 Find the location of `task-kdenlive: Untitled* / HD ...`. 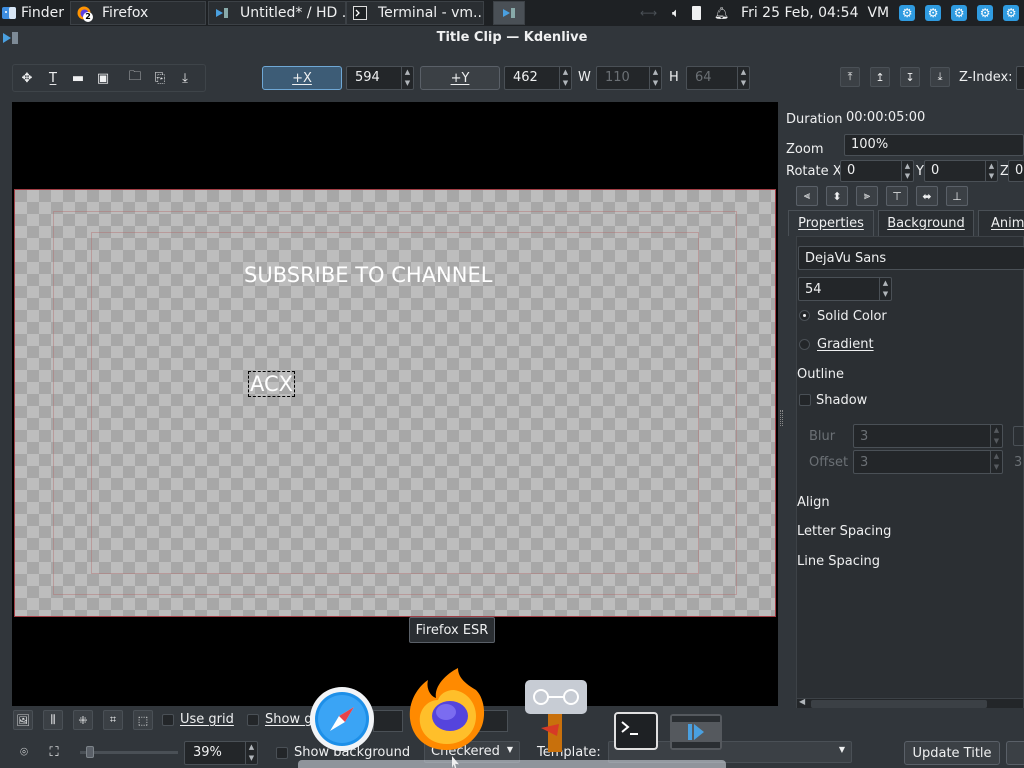

task-kdenlive: Untitled* / HD ... is located at coordinates (277, 13).